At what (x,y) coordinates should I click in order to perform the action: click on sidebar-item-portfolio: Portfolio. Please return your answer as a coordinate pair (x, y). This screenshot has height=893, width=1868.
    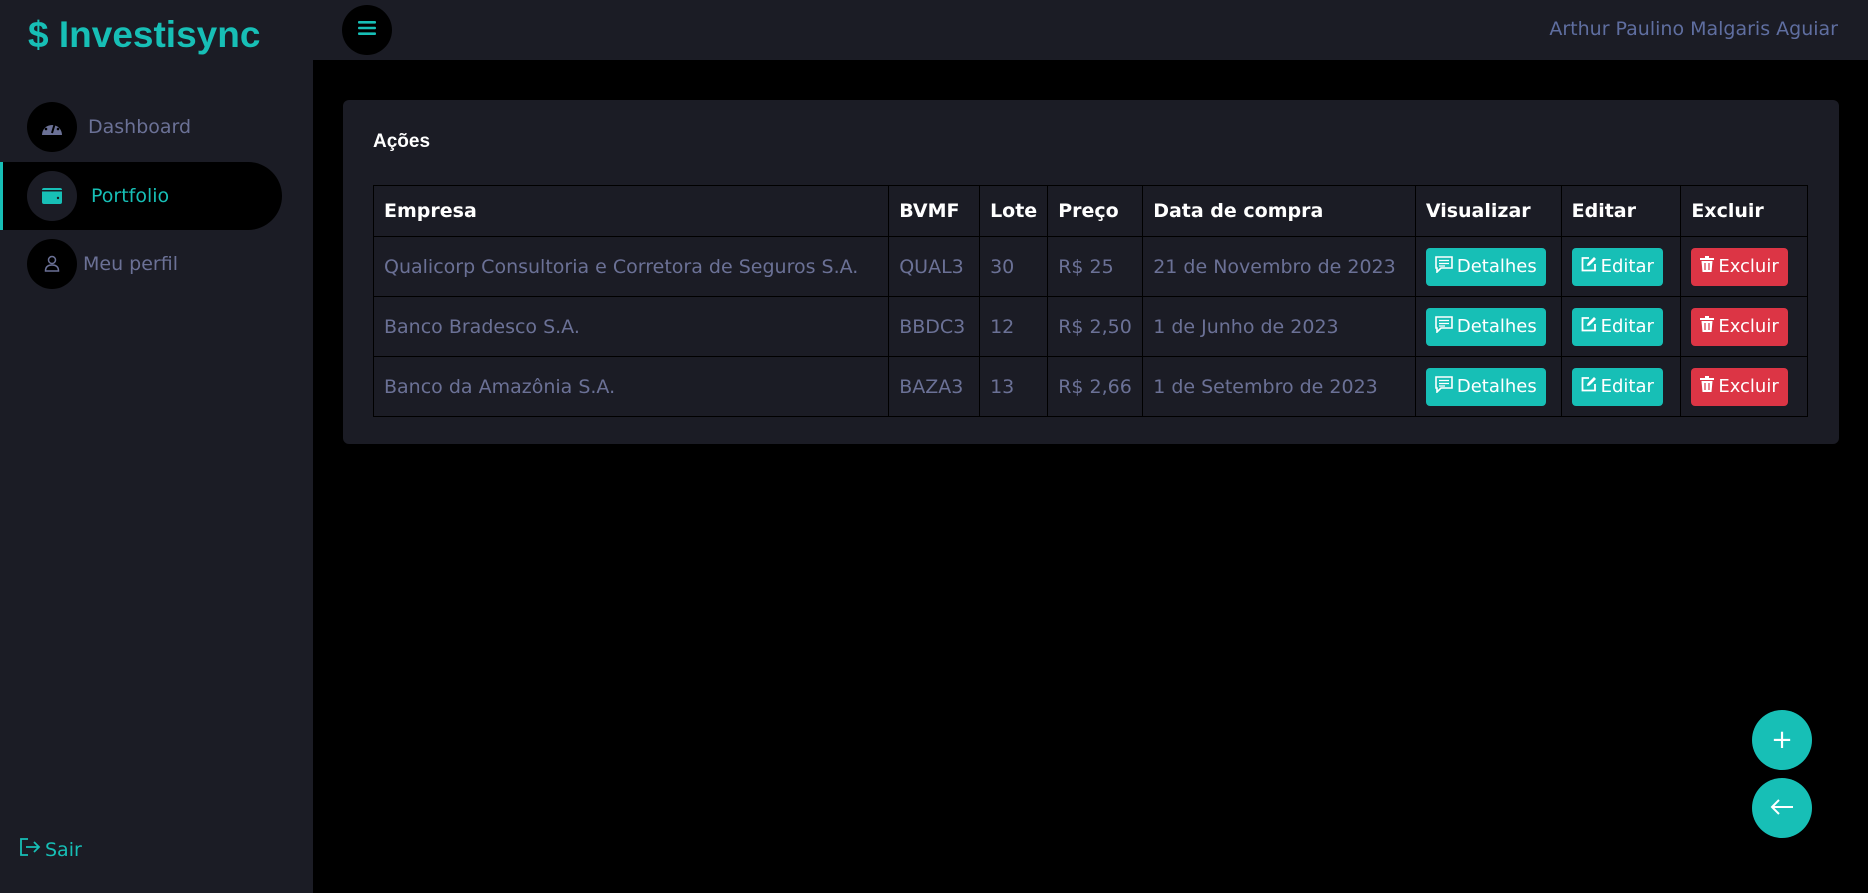
    Looking at the image, I should click on (141, 196).